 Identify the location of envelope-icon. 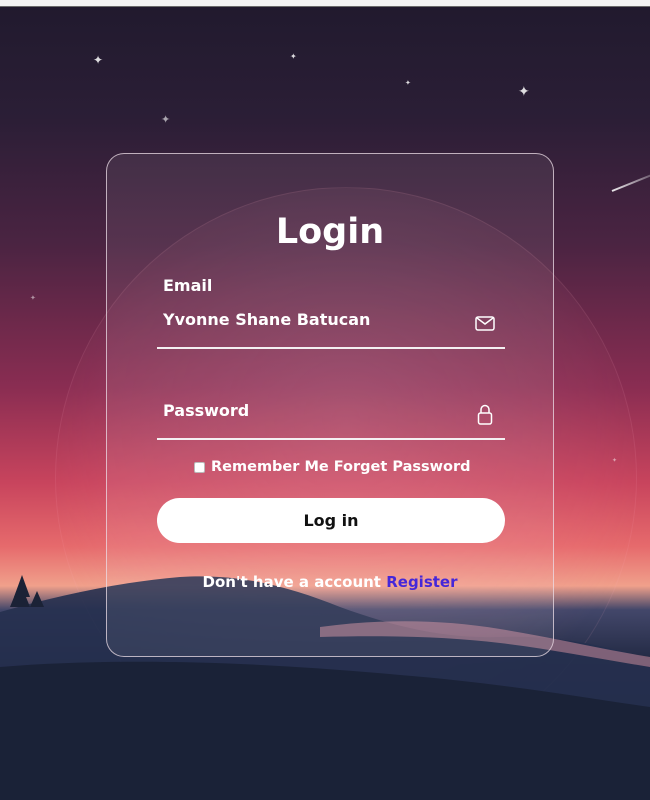
(485, 325).